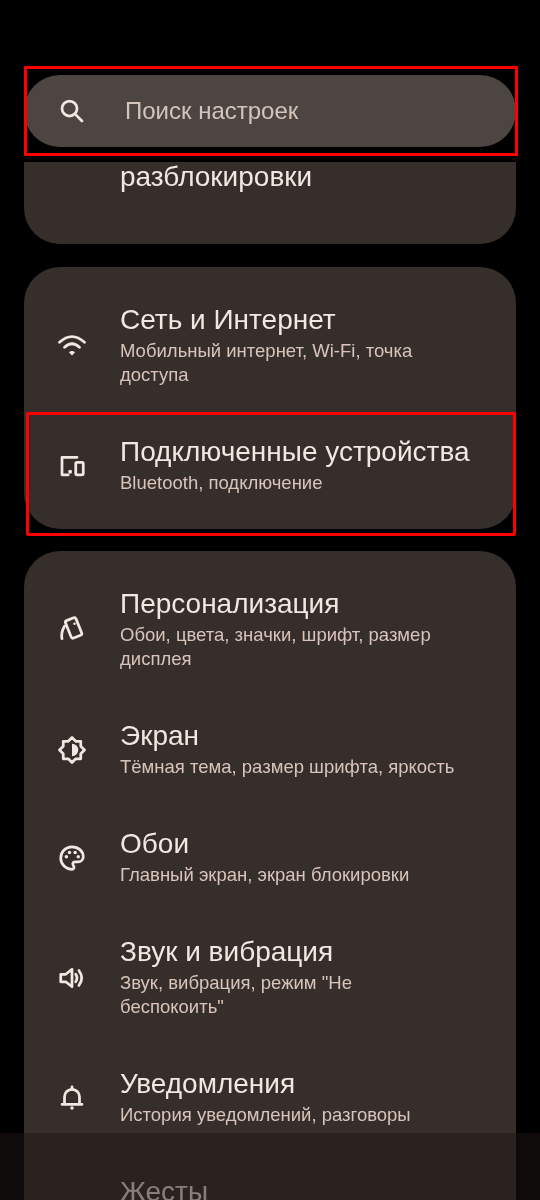 This screenshot has height=1200, width=540. What do you see at coordinates (276, 647) in the screenshot?
I see `item-subtitle: Обои, цвета, значки, шрифт, размер дисплея` at bounding box center [276, 647].